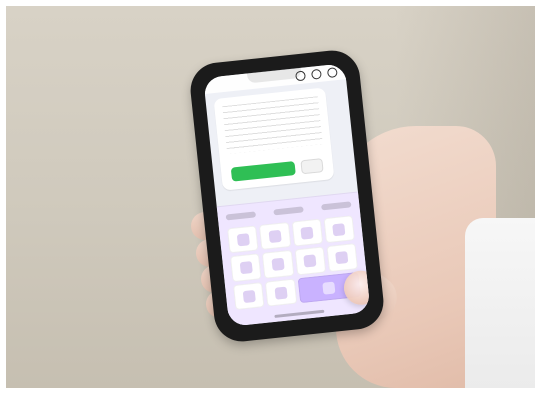  I want to click on message-actions, so click(277, 170).